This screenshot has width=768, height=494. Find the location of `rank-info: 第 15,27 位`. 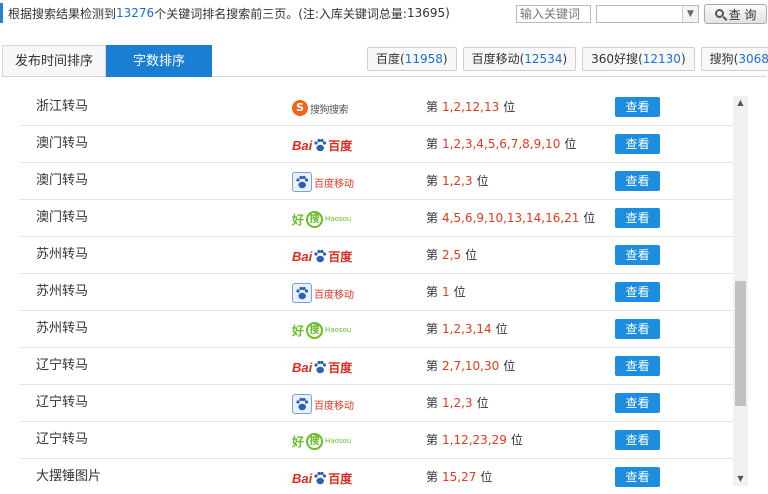

rank-info: 第 15,27 位 is located at coordinates (459, 476).